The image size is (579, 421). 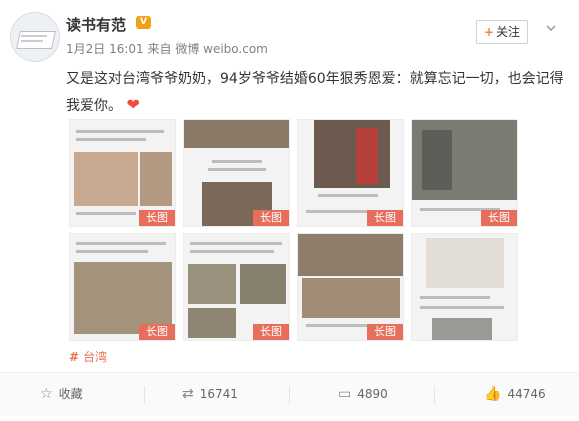 What do you see at coordinates (526, 394) in the screenshot?
I see `like-count: 44746` at bounding box center [526, 394].